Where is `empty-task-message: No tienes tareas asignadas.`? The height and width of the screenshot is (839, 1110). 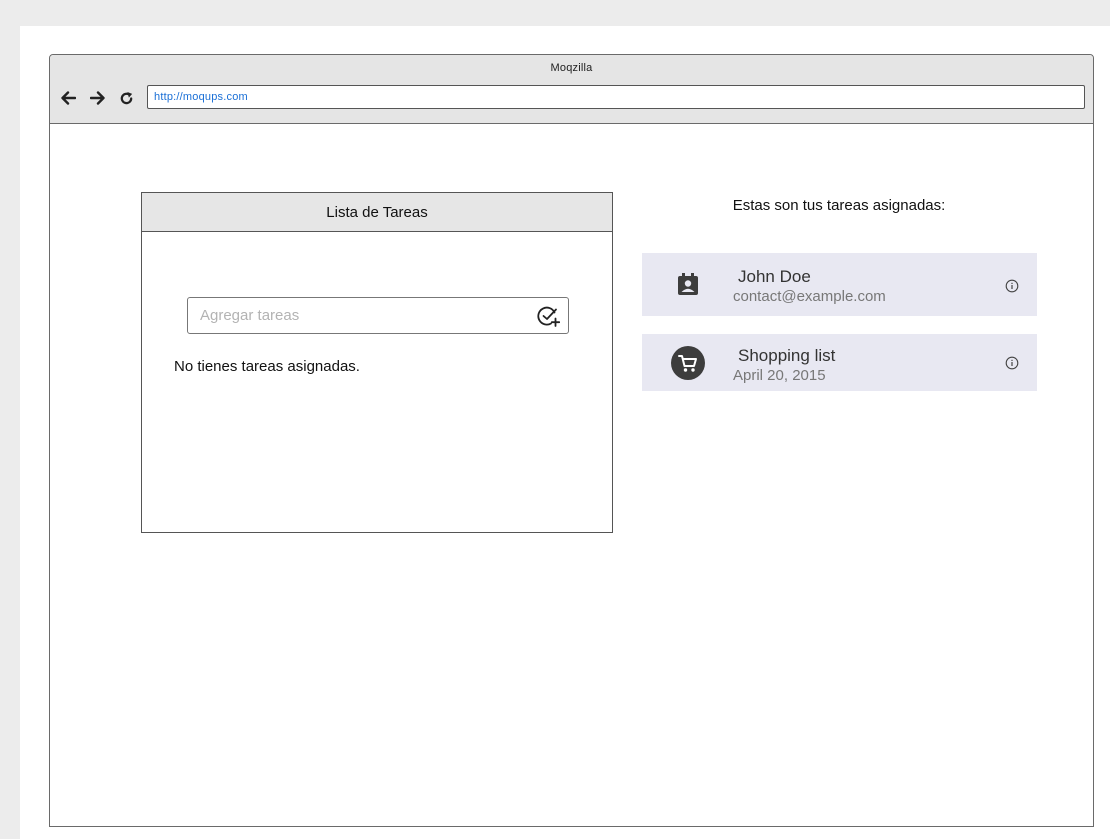 empty-task-message: No tienes tareas asignadas. is located at coordinates (267, 366).